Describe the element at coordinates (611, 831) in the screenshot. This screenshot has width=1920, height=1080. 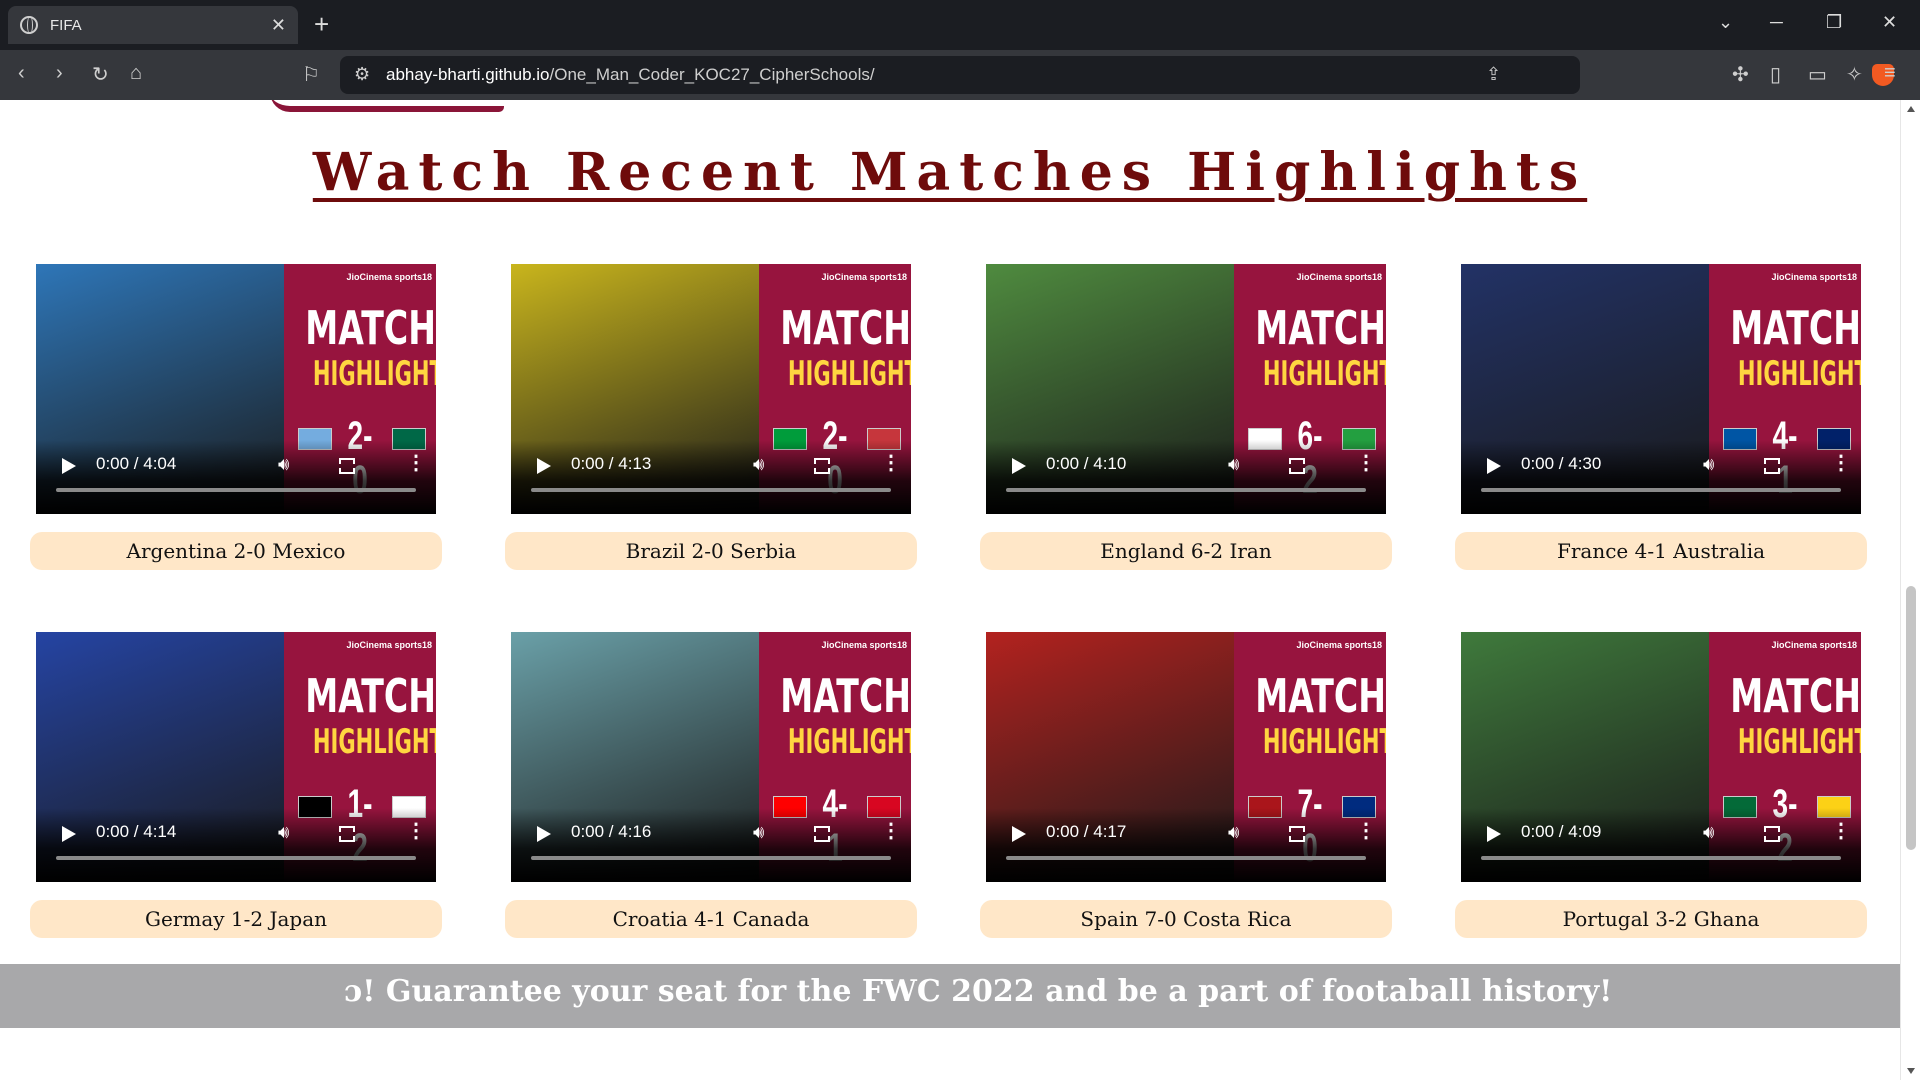
I see `video-time: 0:00 / 4:16` at that location.